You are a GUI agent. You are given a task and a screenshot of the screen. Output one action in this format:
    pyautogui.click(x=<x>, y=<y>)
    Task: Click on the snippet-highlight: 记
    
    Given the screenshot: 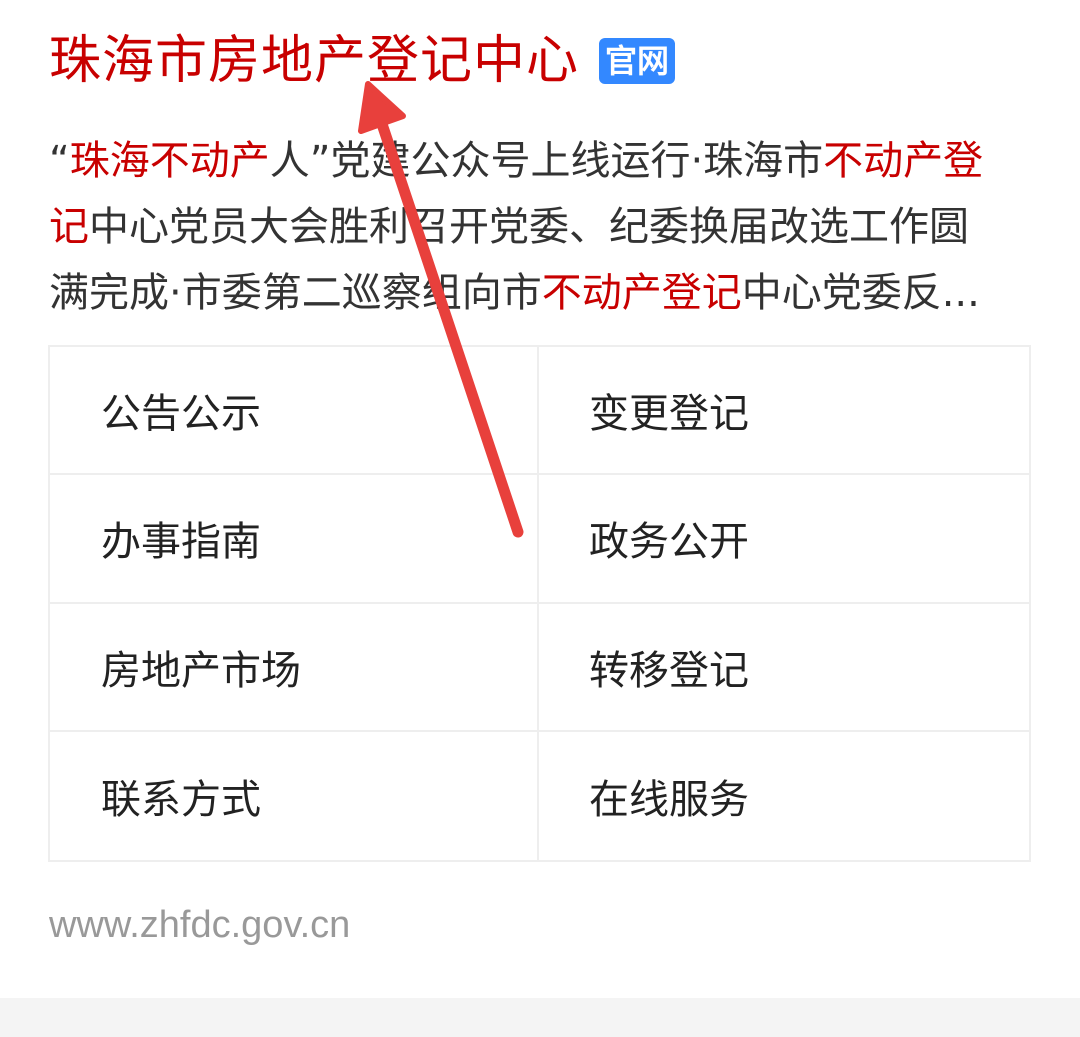 What is the action you would take?
    pyautogui.click(x=69, y=227)
    